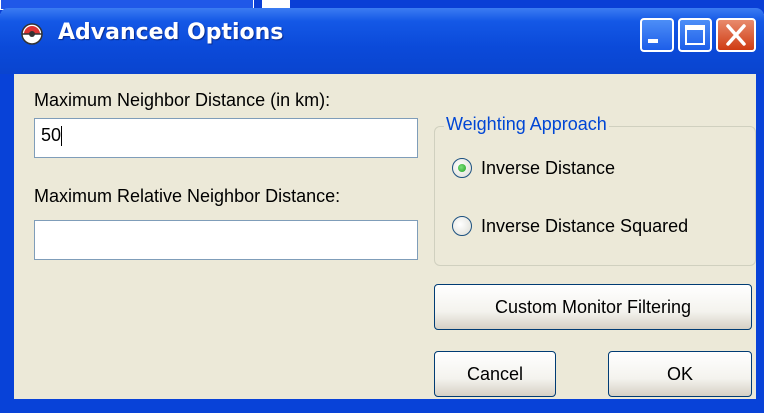 The width and height of the screenshot is (764, 413). I want to click on close-icon, so click(736, 35).